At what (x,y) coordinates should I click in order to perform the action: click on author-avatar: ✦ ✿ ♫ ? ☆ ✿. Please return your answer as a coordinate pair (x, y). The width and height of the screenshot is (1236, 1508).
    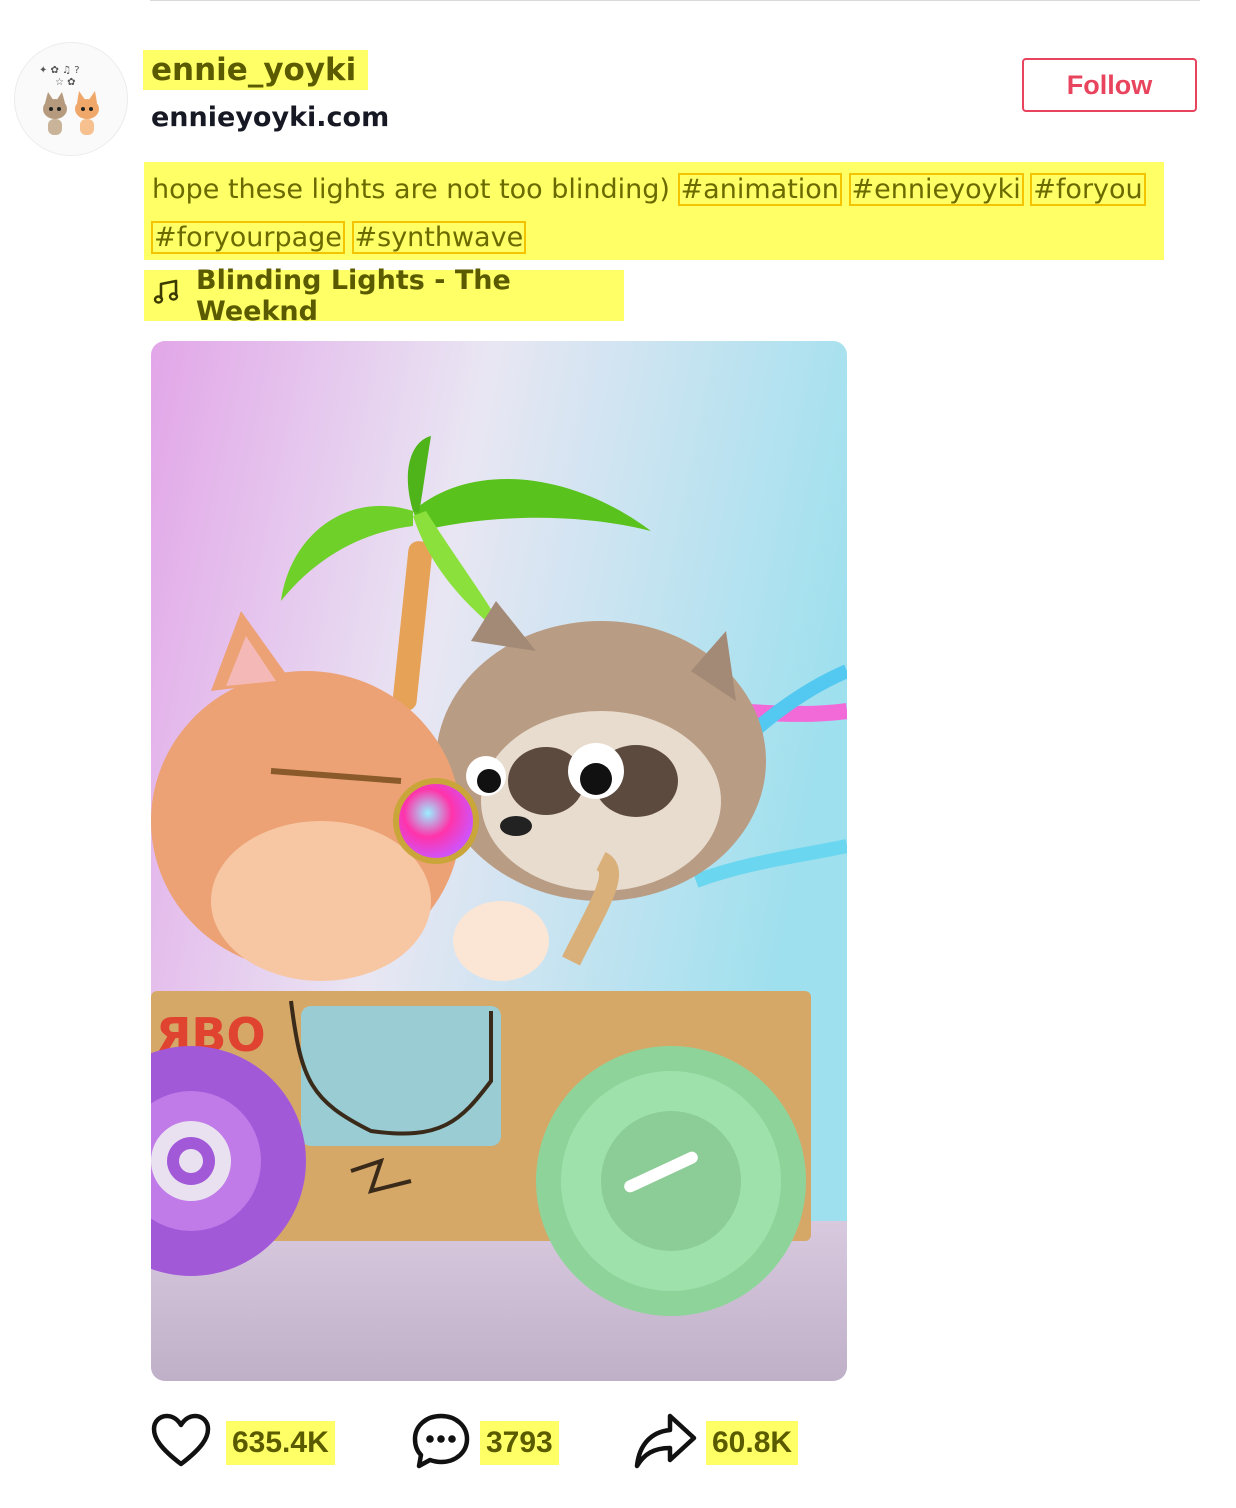
    Looking at the image, I should click on (71, 99).